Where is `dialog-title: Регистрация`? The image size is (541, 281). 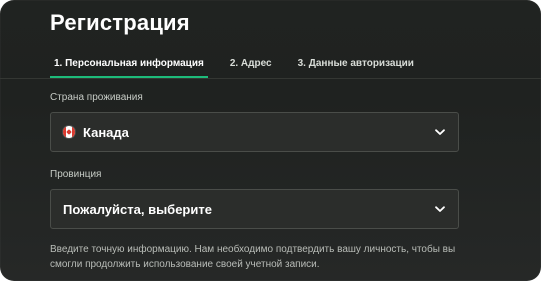 dialog-title: Регистрация is located at coordinates (120, 22).